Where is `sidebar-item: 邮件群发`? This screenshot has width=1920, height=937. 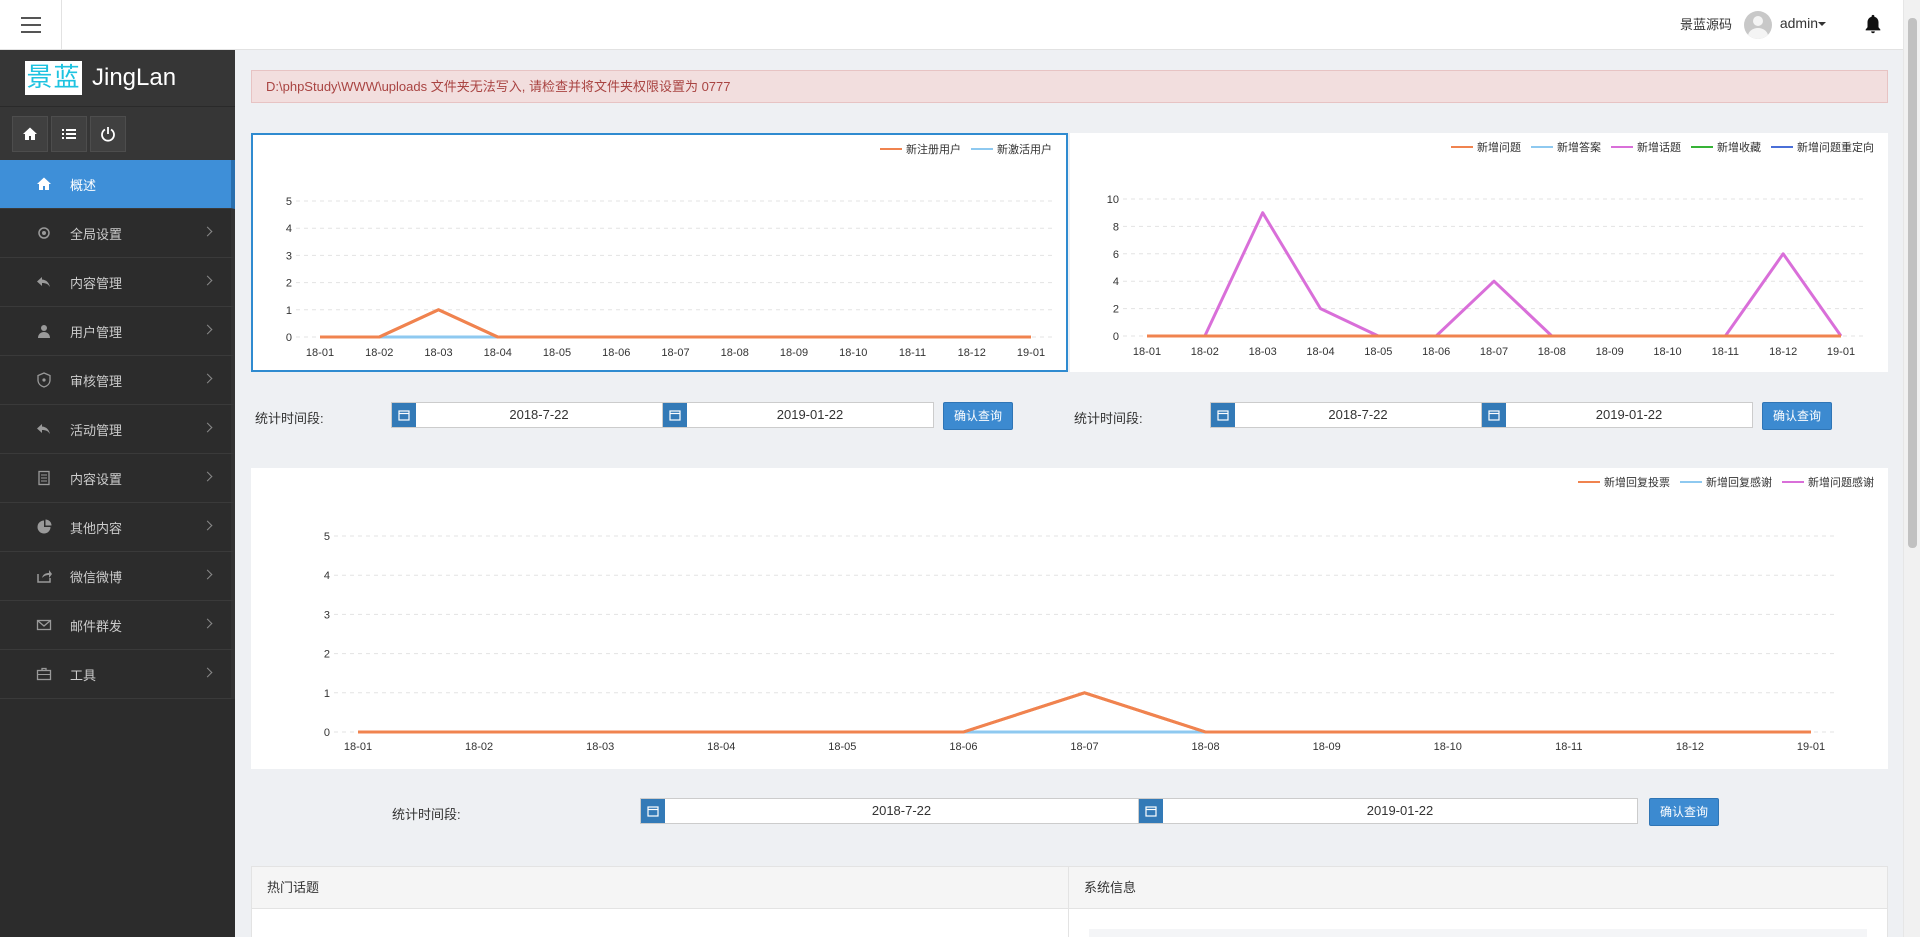
sidebar-item: 邮件群发 is located at coordinates (117, 625).